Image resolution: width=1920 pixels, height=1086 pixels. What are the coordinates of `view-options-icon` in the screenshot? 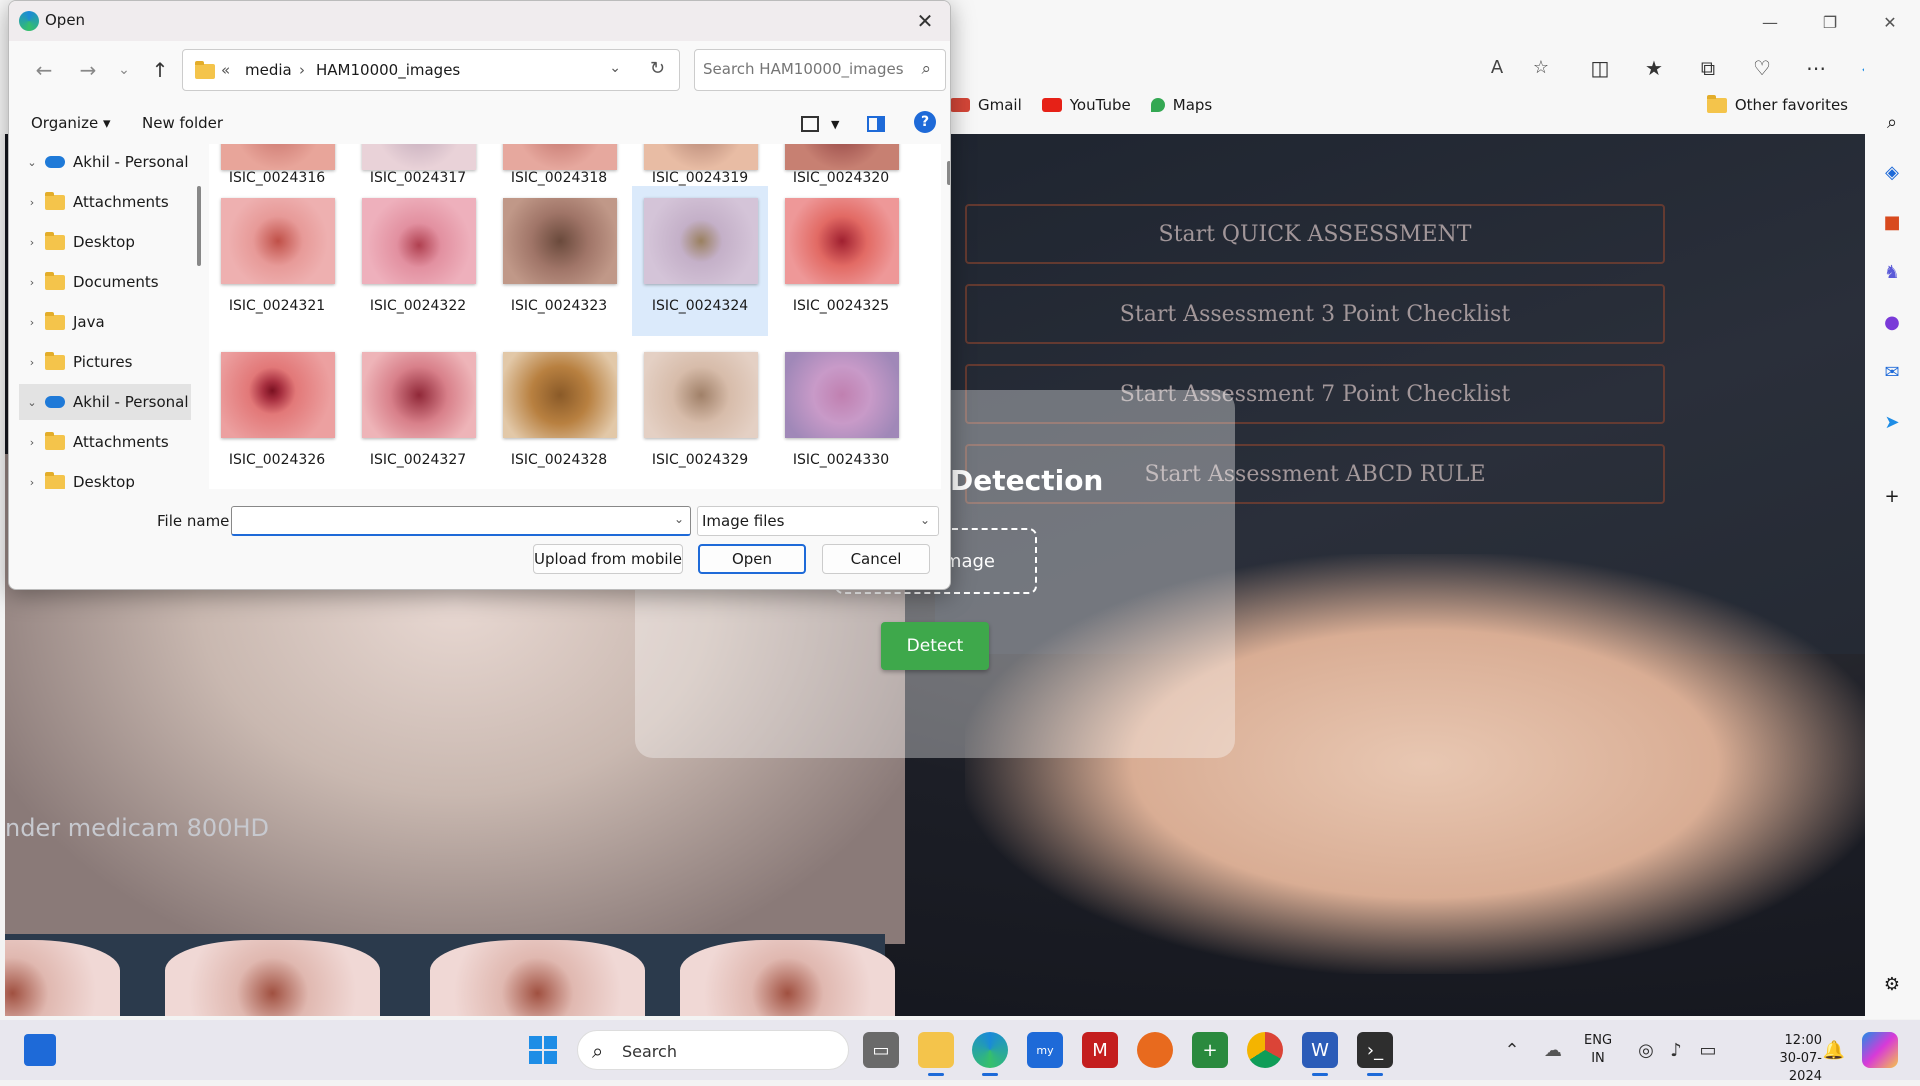 It's located at (810, 124).